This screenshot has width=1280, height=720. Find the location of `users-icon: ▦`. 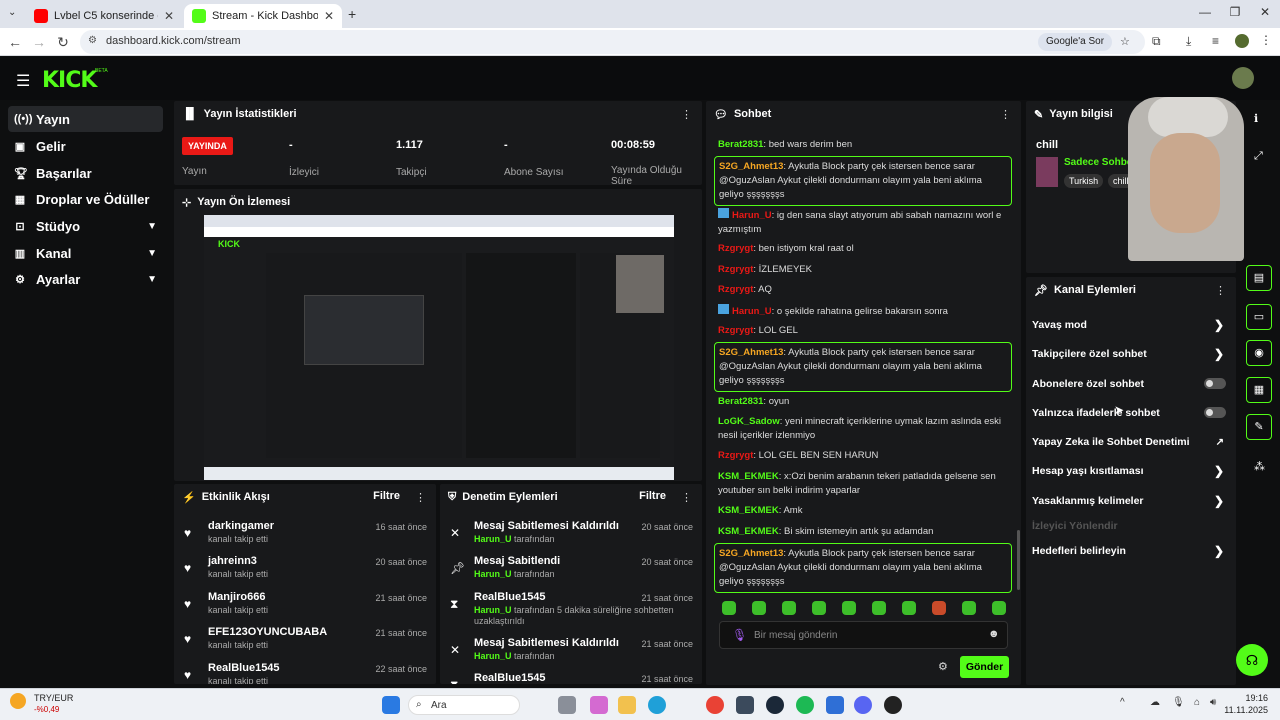

users-icon: ▦ is located at coordinates (1259, 390).